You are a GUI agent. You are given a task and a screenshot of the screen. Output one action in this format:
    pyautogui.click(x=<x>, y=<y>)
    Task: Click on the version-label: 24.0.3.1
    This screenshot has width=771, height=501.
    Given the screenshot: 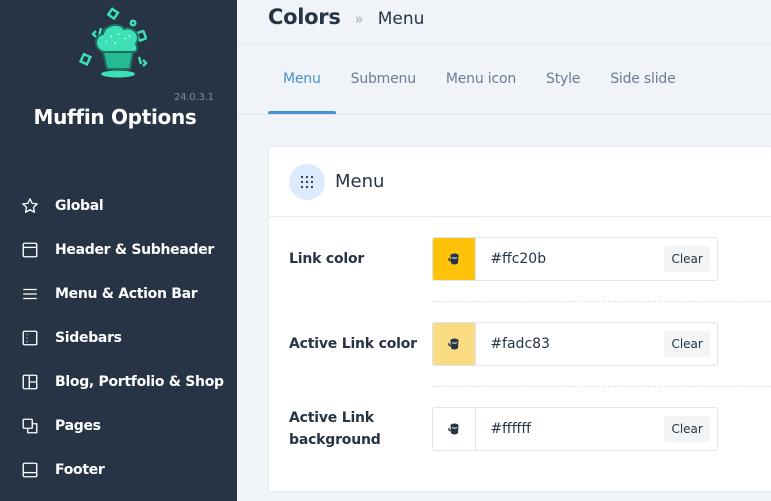 What is the action you would take?
    pyautogui.click(x=194, y=97)
    